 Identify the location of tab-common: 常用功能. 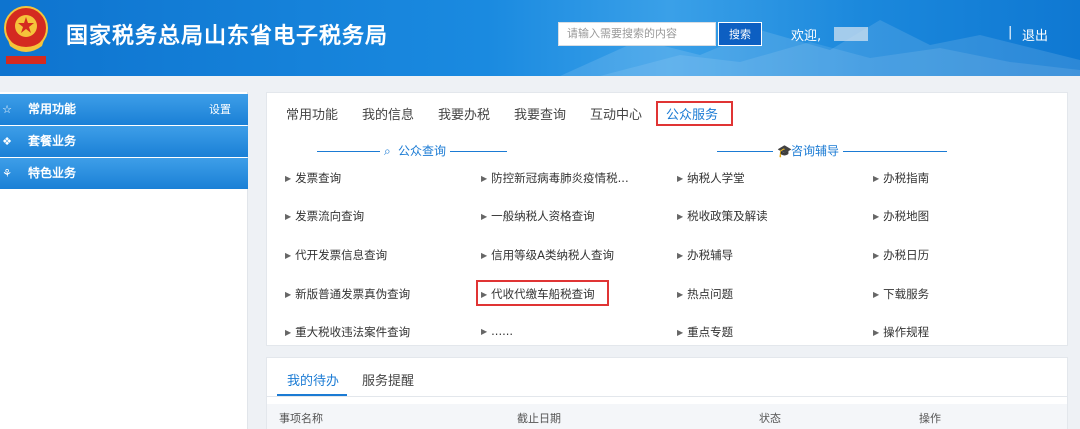
(312, 113).